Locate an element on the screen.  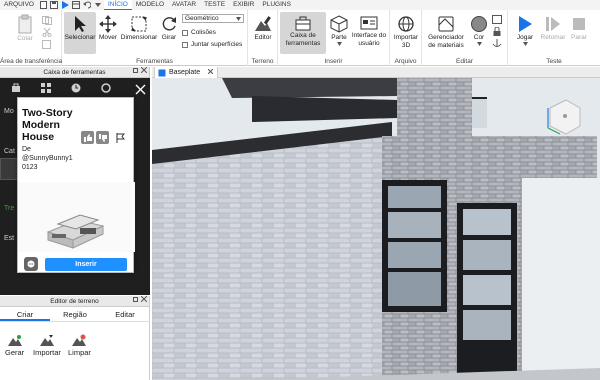
toolbox-title: Caixa de ferramentas is located at coordinates (74, 72).